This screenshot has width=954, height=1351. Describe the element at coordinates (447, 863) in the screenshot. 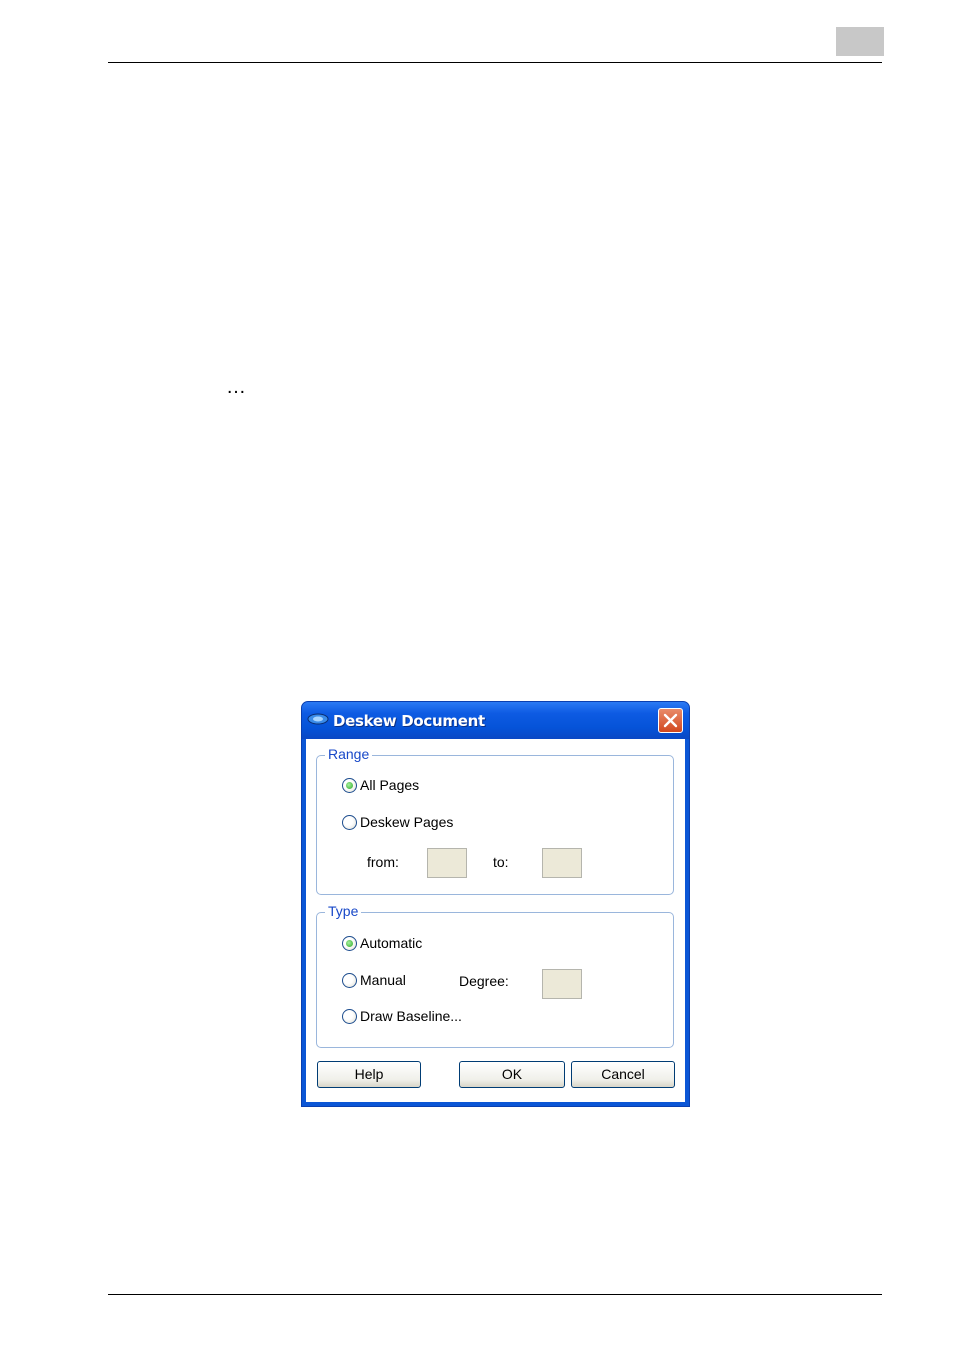

I see `from-field` at that location.